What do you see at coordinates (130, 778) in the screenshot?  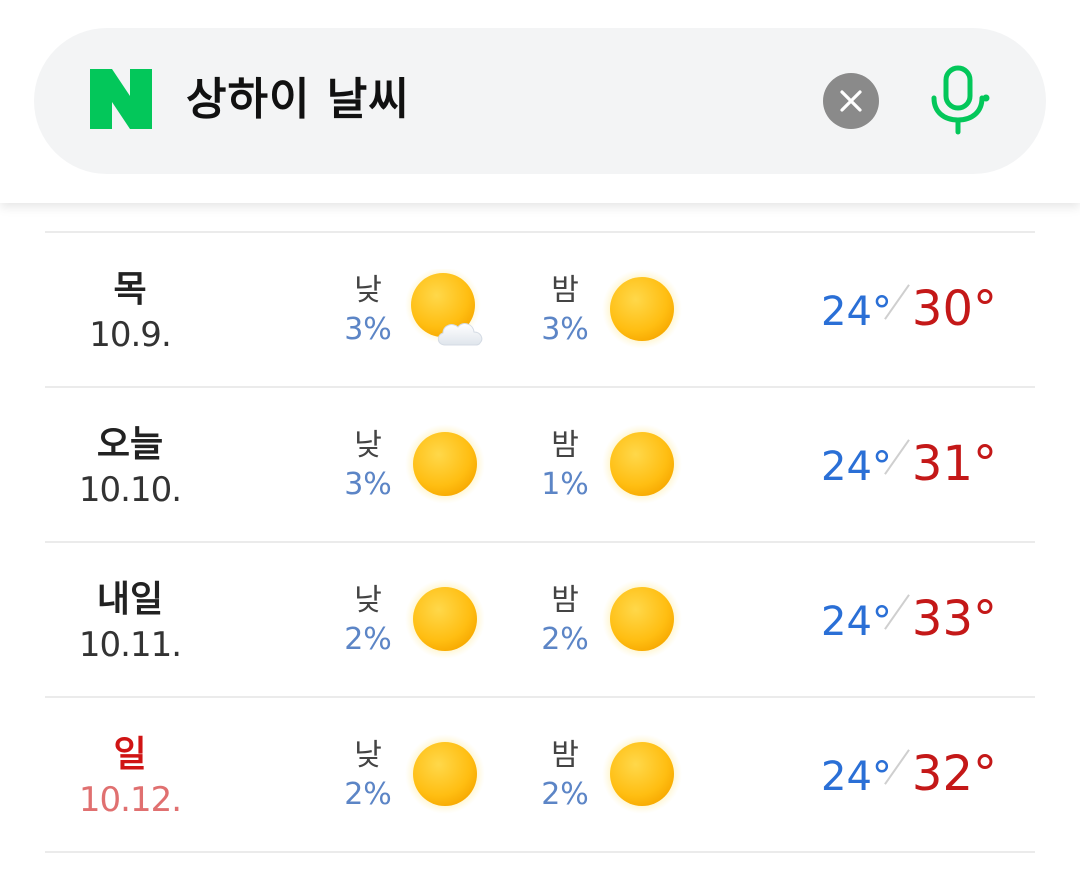 I see `day-column: 일 10.12.` at bounding box center [130, 778].